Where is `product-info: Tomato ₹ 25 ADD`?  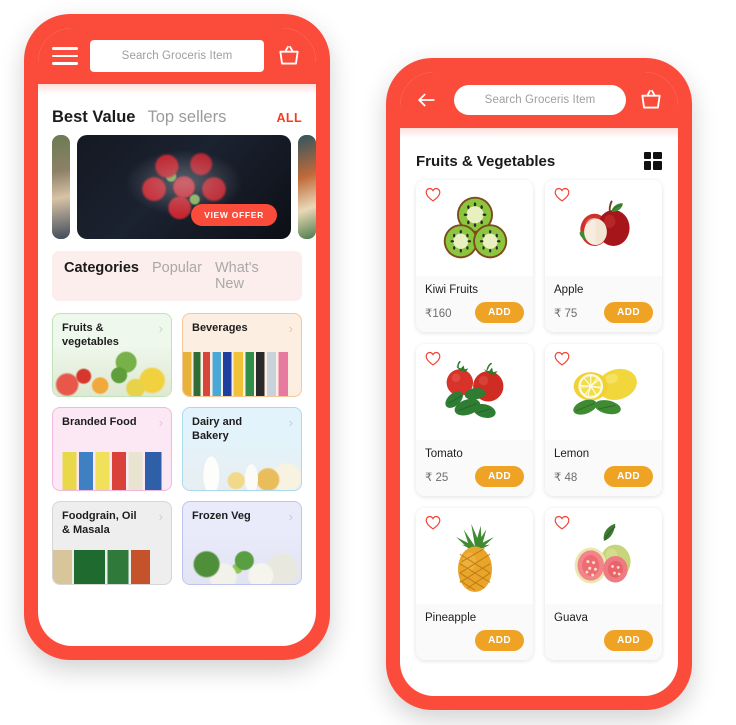
product-info: Tomato ₹ 25 ADD is located at coordinates (474, 468).